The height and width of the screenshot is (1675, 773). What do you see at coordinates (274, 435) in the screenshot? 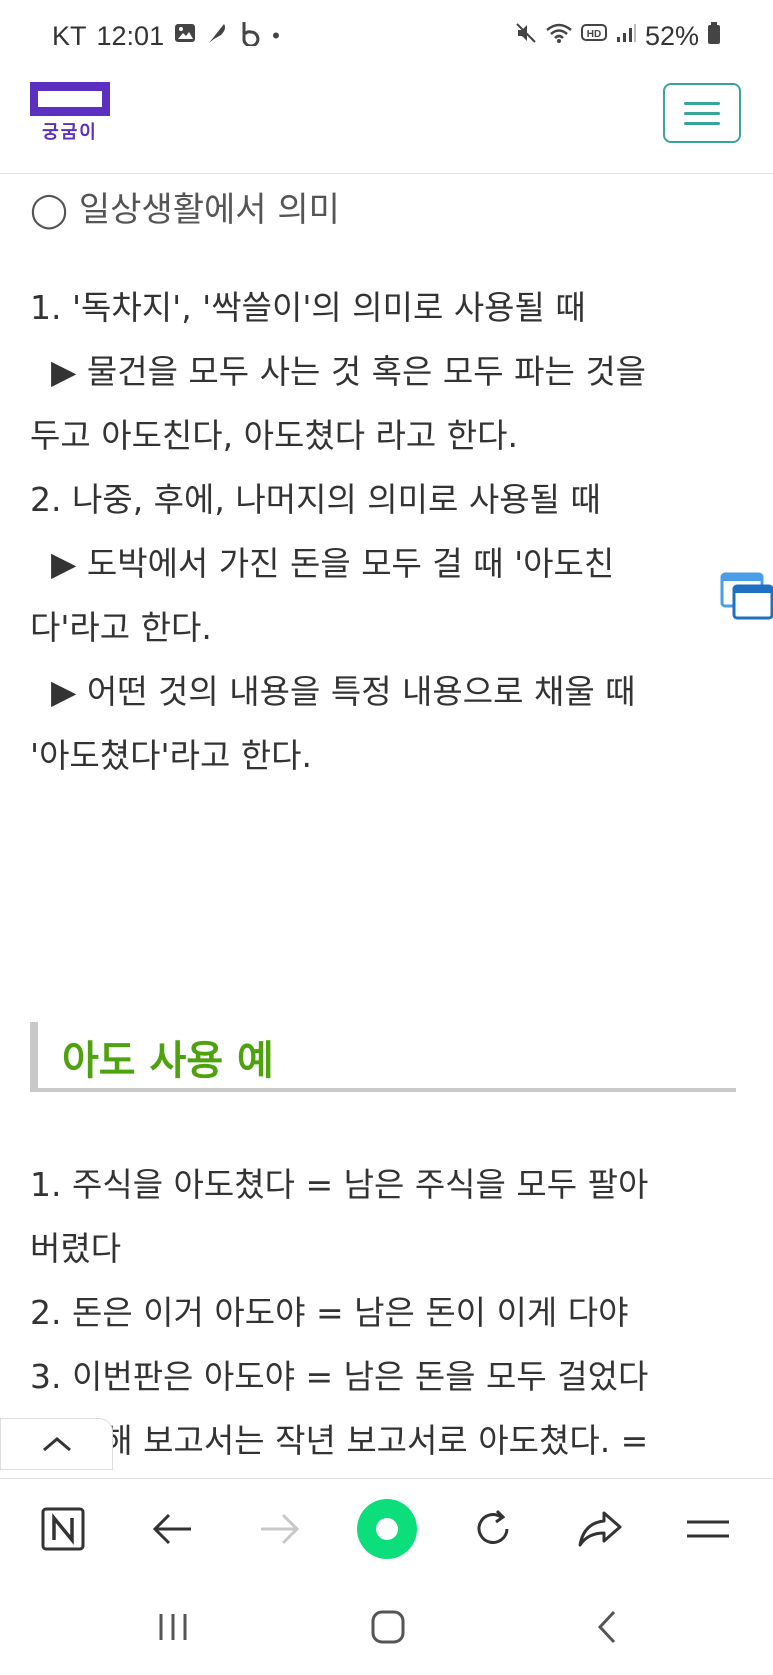
I see `article-line: 두고 아도친다, 아도쳤다 라고 한다.` at bounding box center [274, 435].